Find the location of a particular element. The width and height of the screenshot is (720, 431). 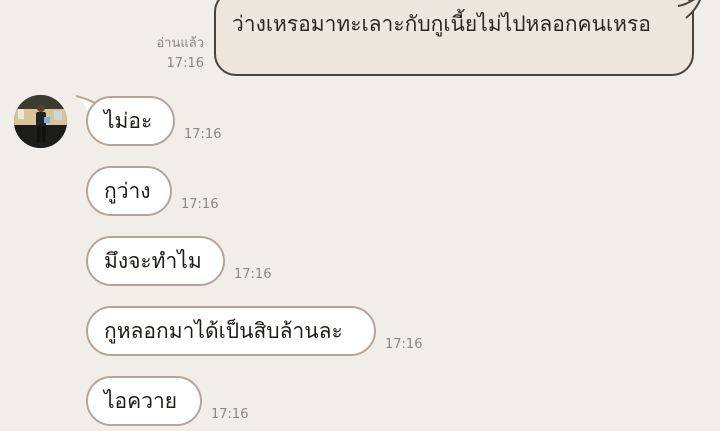

incoming-message-bubble: กูหลอกมาได้เป็นสิบล้านละ is located at coordinates (231, 331).